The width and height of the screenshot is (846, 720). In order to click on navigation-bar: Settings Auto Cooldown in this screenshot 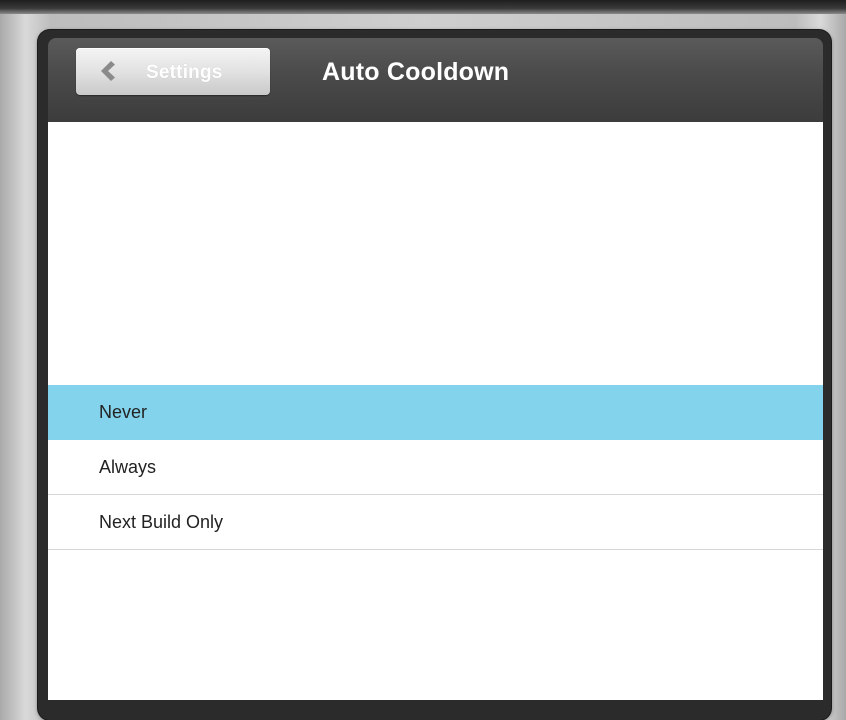, I will do `click(435, 80)`.